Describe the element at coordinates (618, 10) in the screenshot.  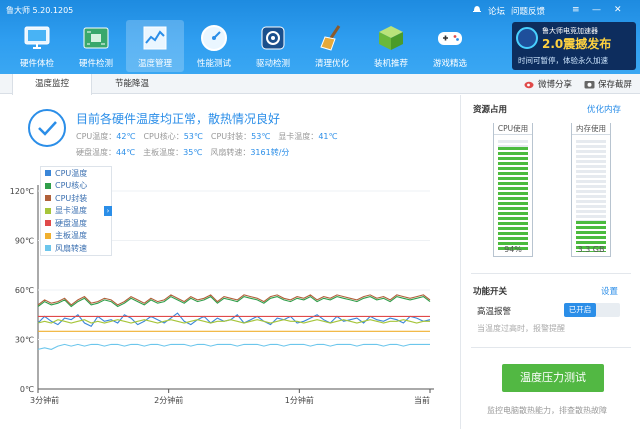
I see `close-icon: ✕` at that location.